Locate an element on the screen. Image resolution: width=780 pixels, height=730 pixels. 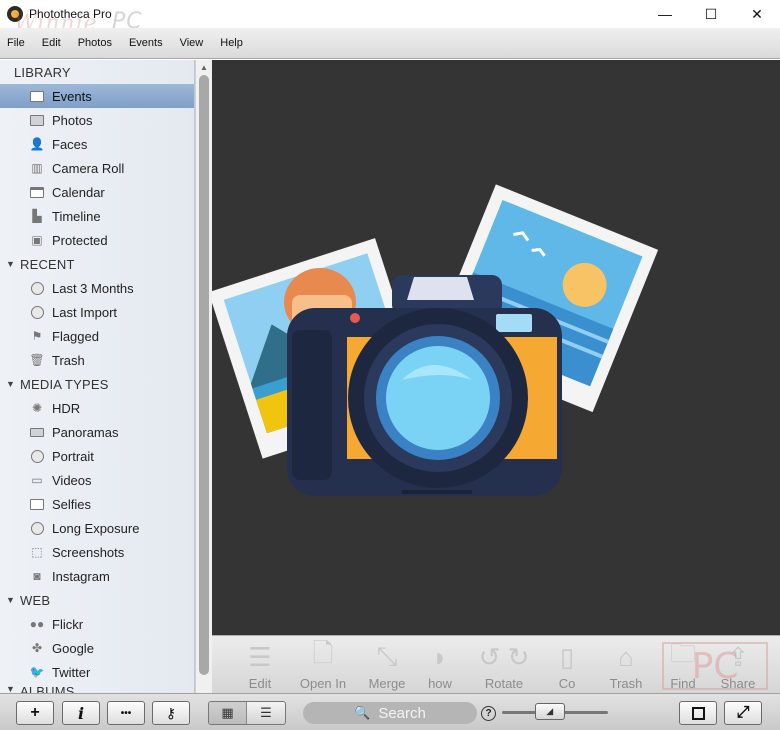
menu-edit: Edit is located at coordinates (51, 43).